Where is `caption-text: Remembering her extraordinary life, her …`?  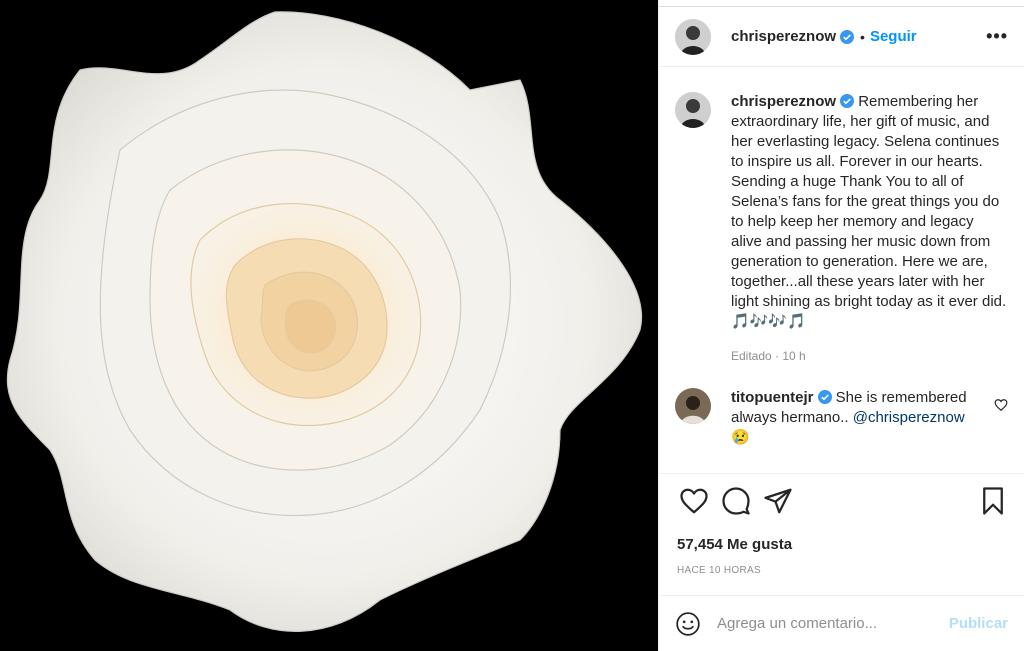 caption-text: Remembering her extraordinary life, her … is located at coordinates (869, 201).